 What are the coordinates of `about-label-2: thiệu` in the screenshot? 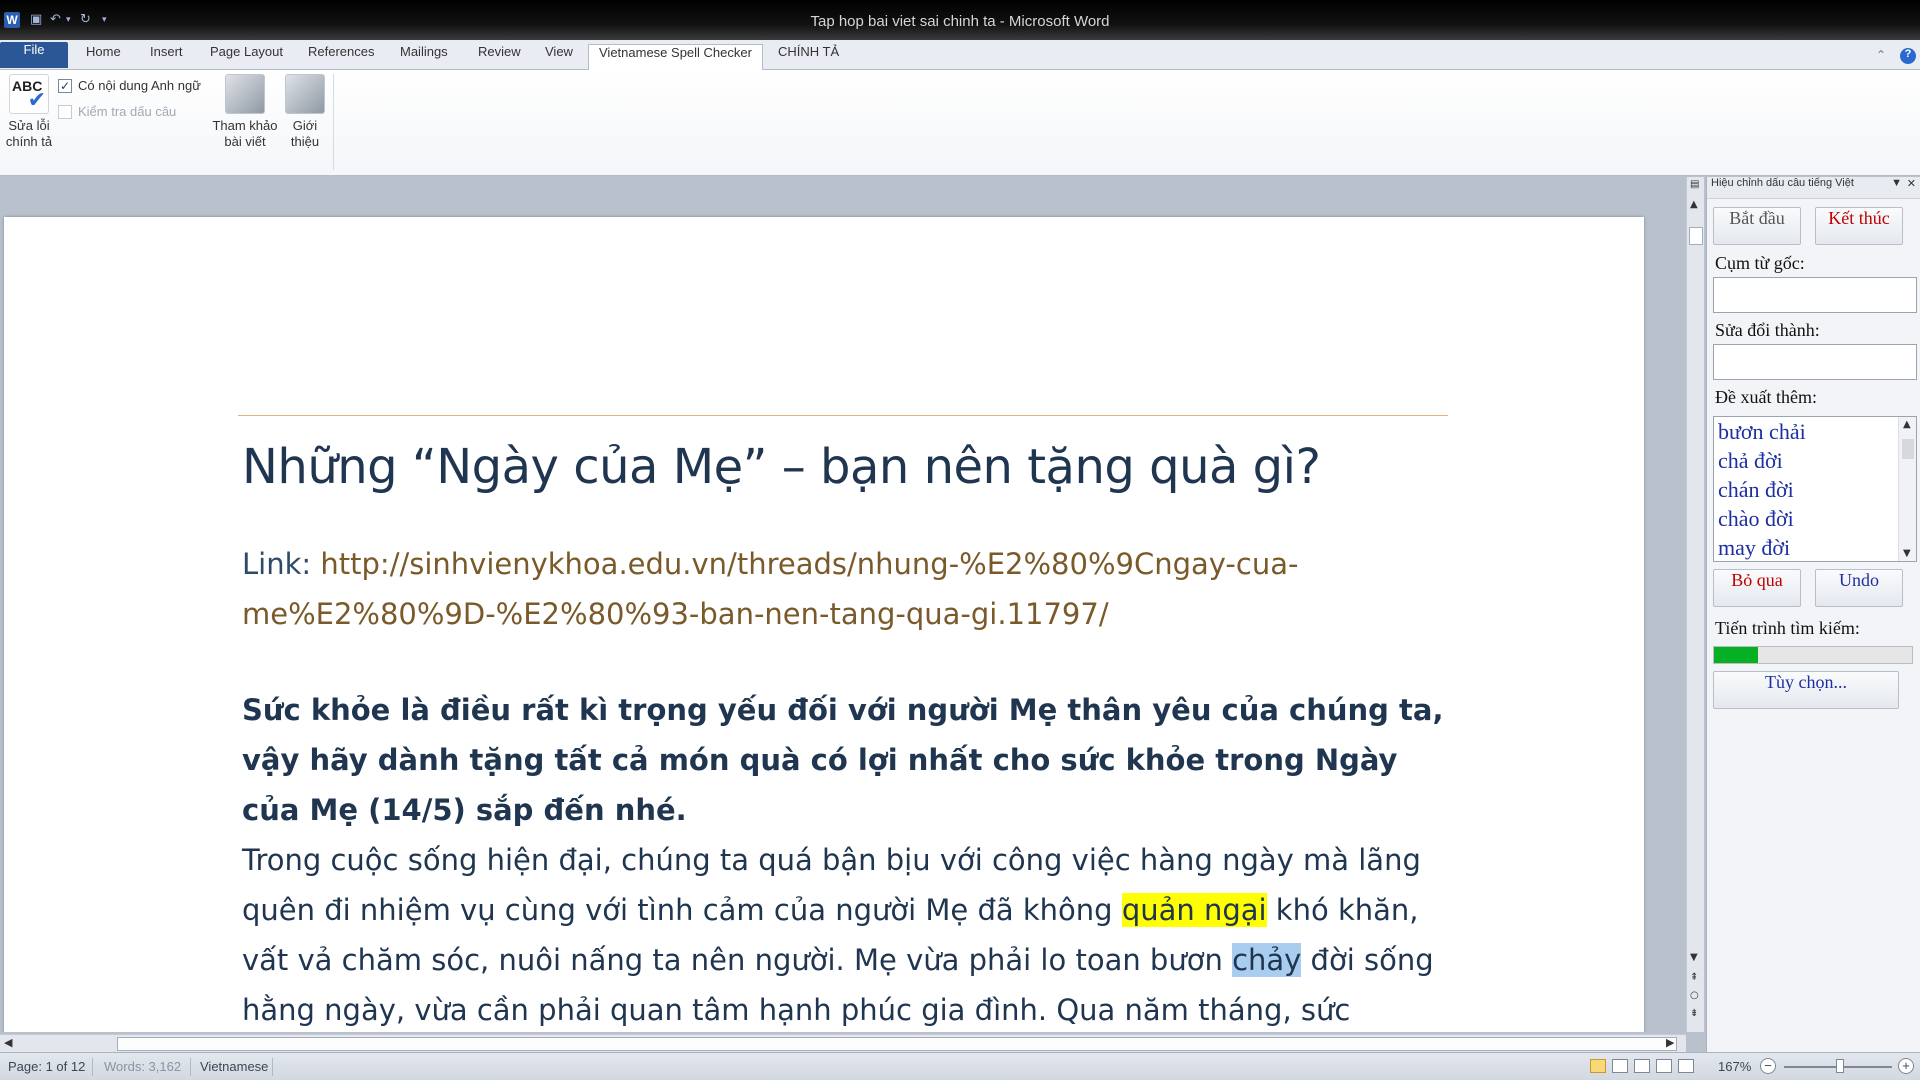 It's located at (305, 141).